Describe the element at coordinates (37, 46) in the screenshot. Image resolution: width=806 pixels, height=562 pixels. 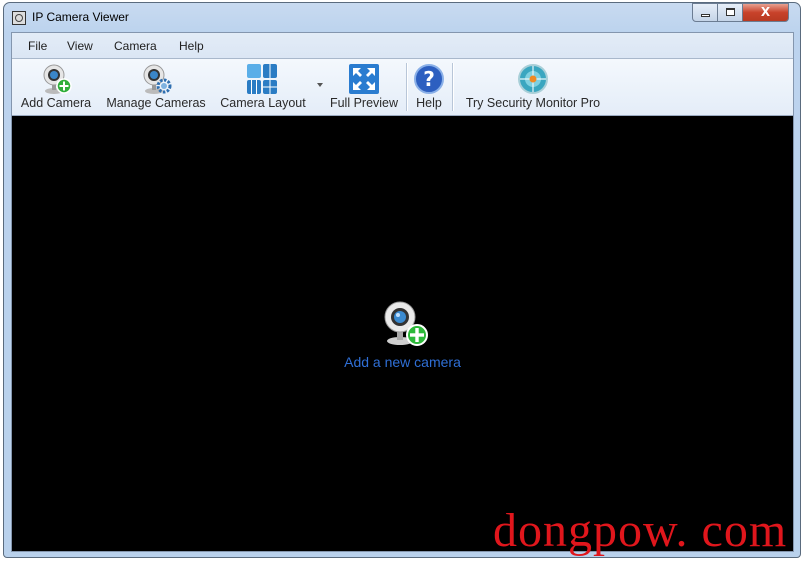
I see `menu-file: File` at that location.